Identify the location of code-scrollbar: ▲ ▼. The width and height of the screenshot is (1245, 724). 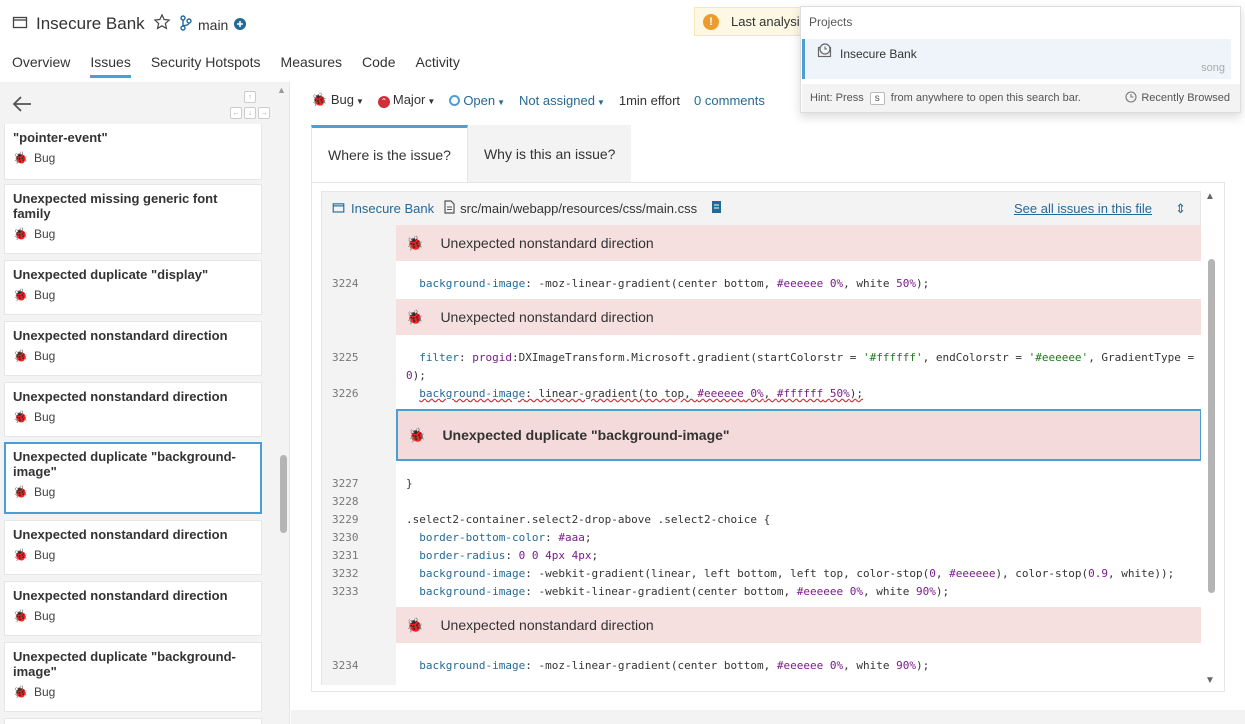
(1211, 438).